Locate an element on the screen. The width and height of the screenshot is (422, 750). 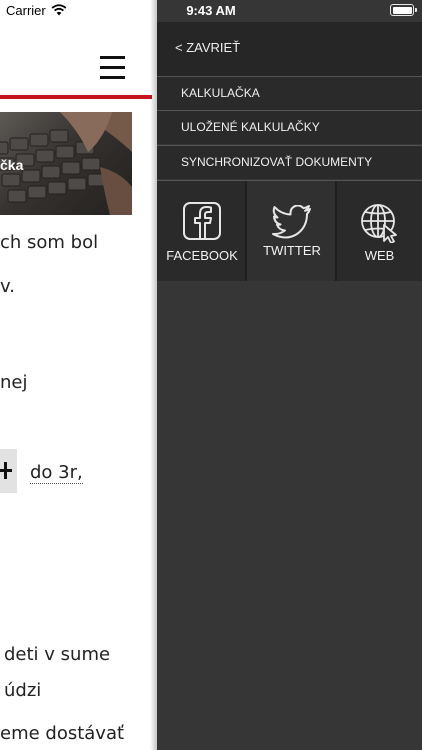
menu-item-saved-calculators: ULOŽENÉ KALKULAČKY is located at coordinates (289, 127).